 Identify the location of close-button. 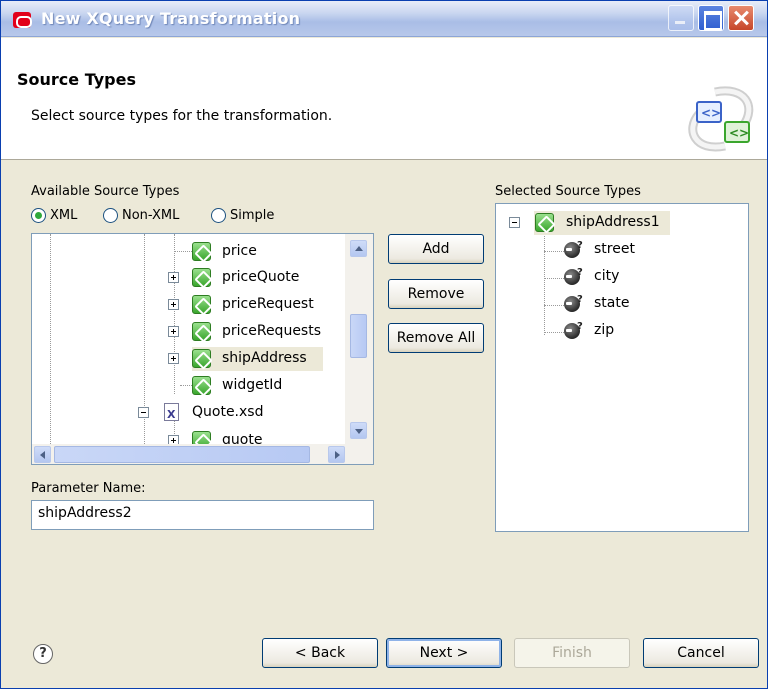
(741, 18).